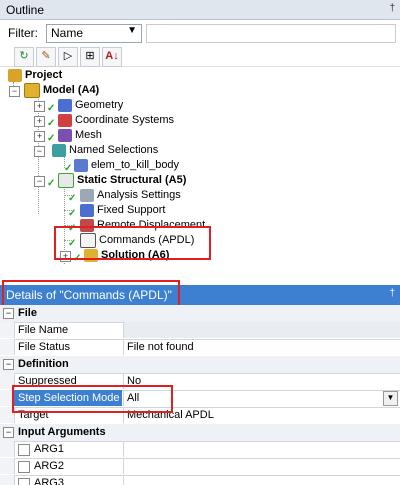  What do you see at coordinates (90, 105) in the screenshot?
I see `tree-node-geometry: Geometry` at bounding box center [90, 105].